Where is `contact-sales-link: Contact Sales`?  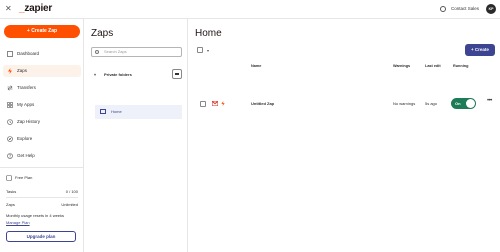
contact-sales-link: Contact Sales is located at coordinates (465, 9).